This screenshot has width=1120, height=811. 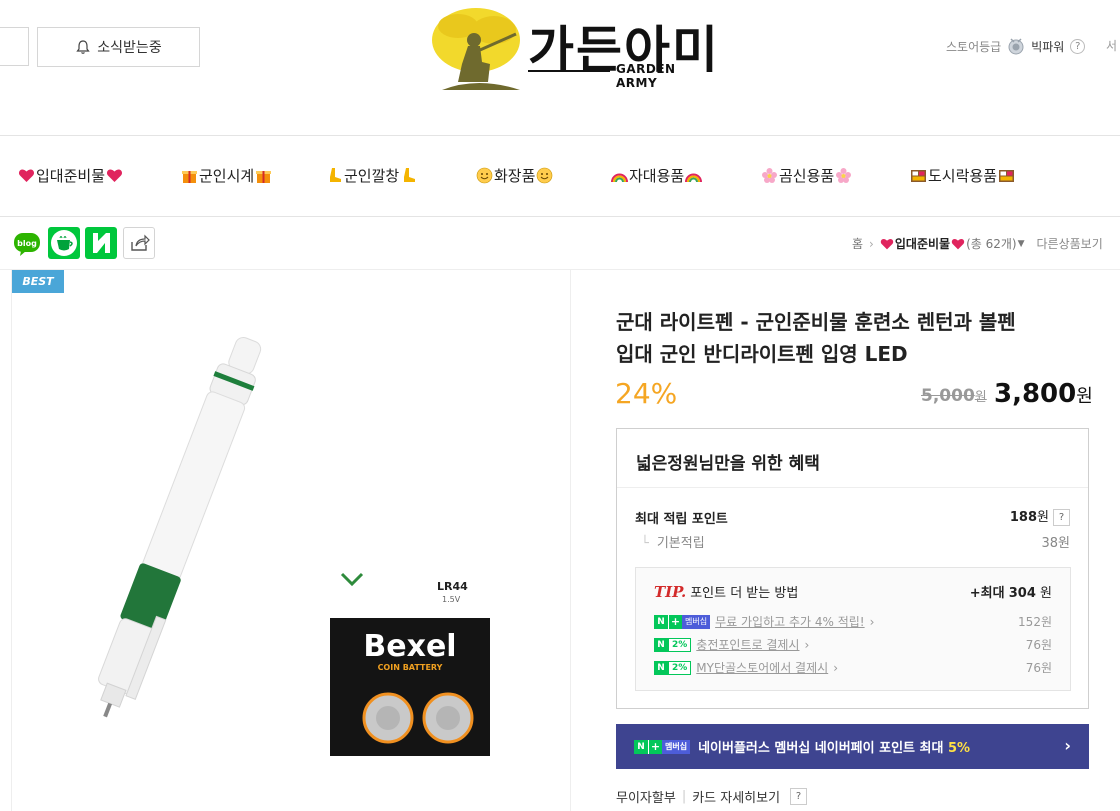 What do you see at coordinates (799, 796) in the screenshot?
I see `card-help-icon: ?` at bounding box center [799, 796].